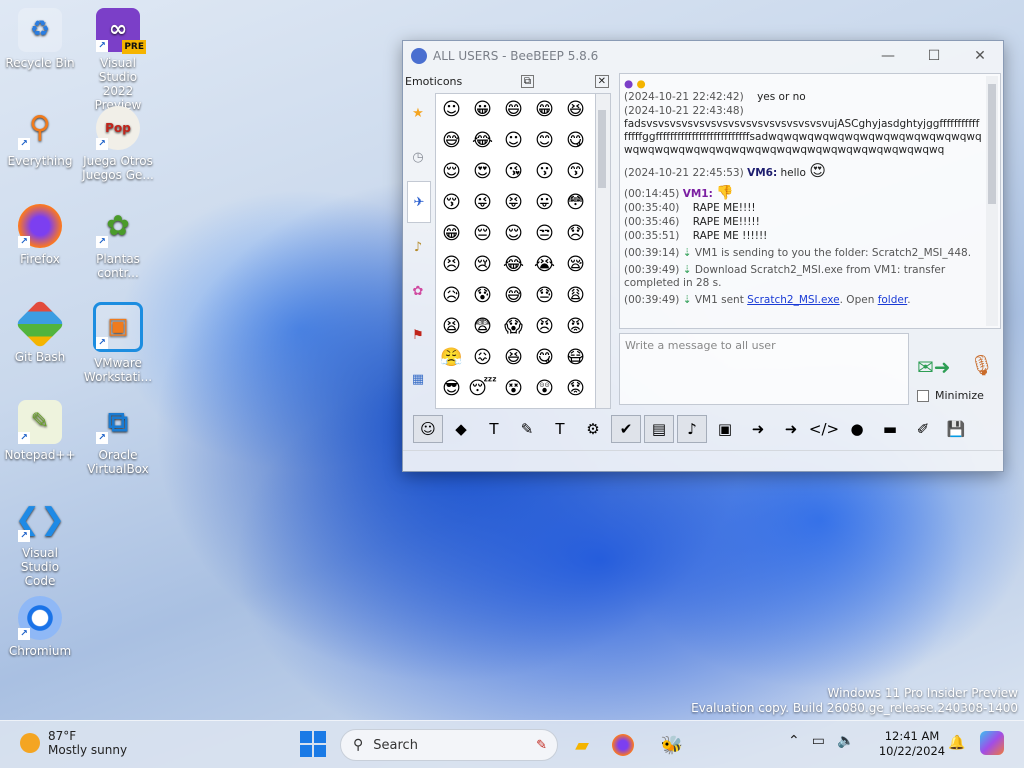 The width and height of the screenshot is (1024, 768). What do you see at coordinates (482, 357) in the screenshot?
I see `emoticon-cell: 😖` at bounding box center [482, 357].